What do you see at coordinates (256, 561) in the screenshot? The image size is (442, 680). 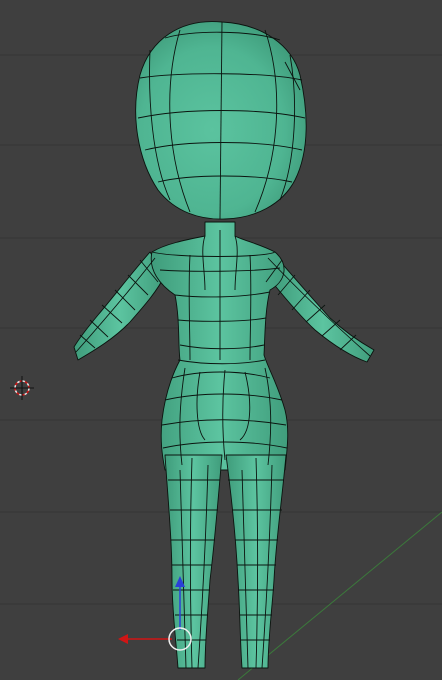 I see `right-leg` at bounding box center [256, 561].